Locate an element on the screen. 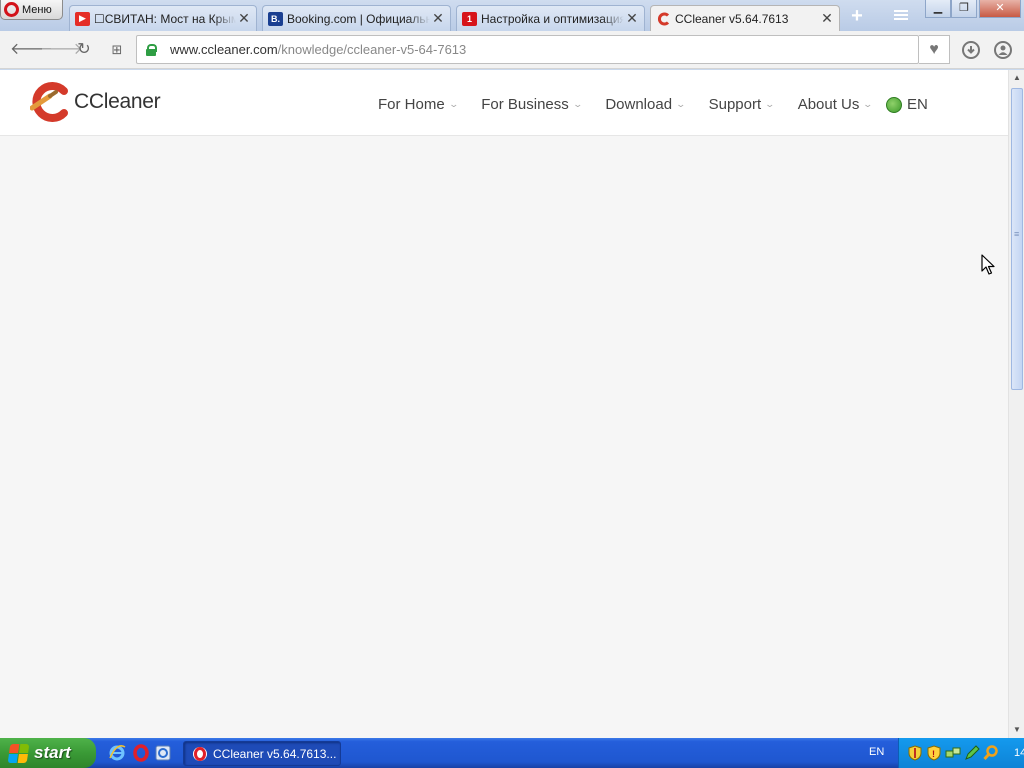 The image size is (1024, 768). vertical-scrollbar: ▲ ▼ is located at coordinates (1016, 404).